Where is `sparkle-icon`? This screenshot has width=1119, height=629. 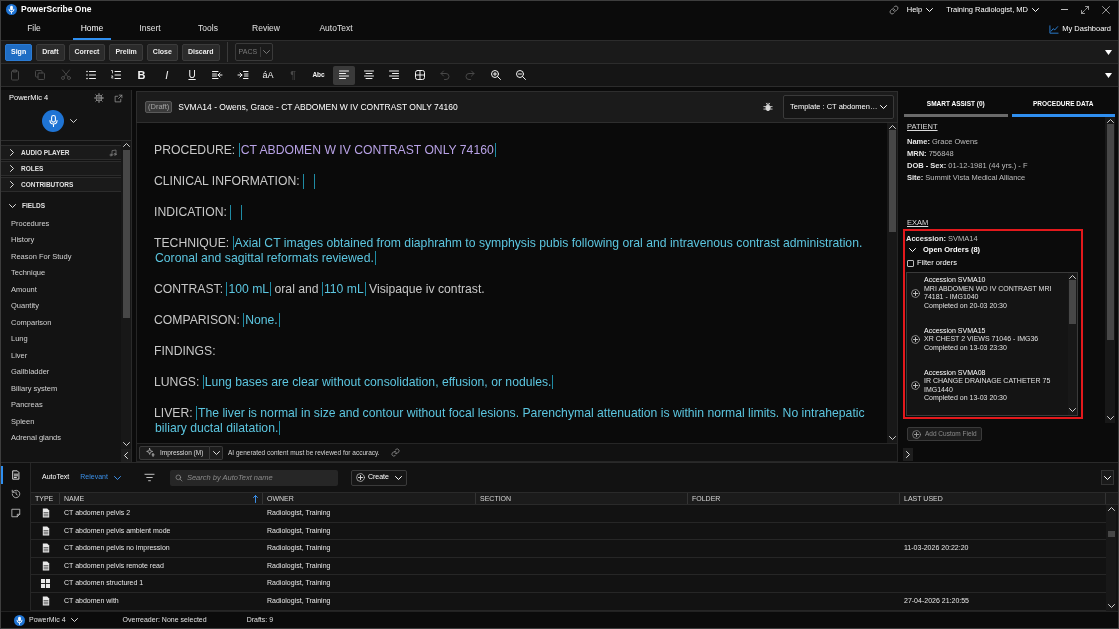 sparkle-icon is located at coordinates (150, 452).